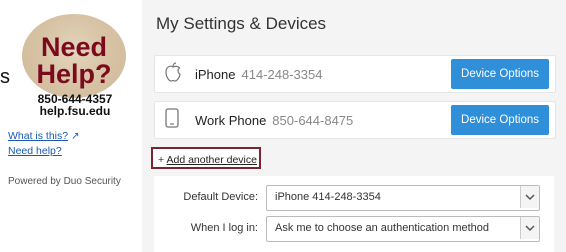  I want to click on add-device-link: Add another device, so click(211, 160).